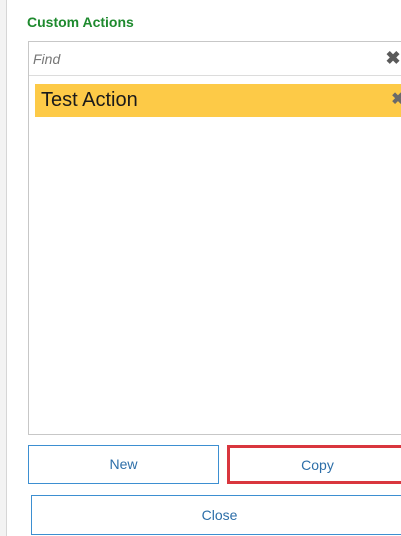 The image size is (401, 536). I want to click on new-button: New, so click(123, 464).